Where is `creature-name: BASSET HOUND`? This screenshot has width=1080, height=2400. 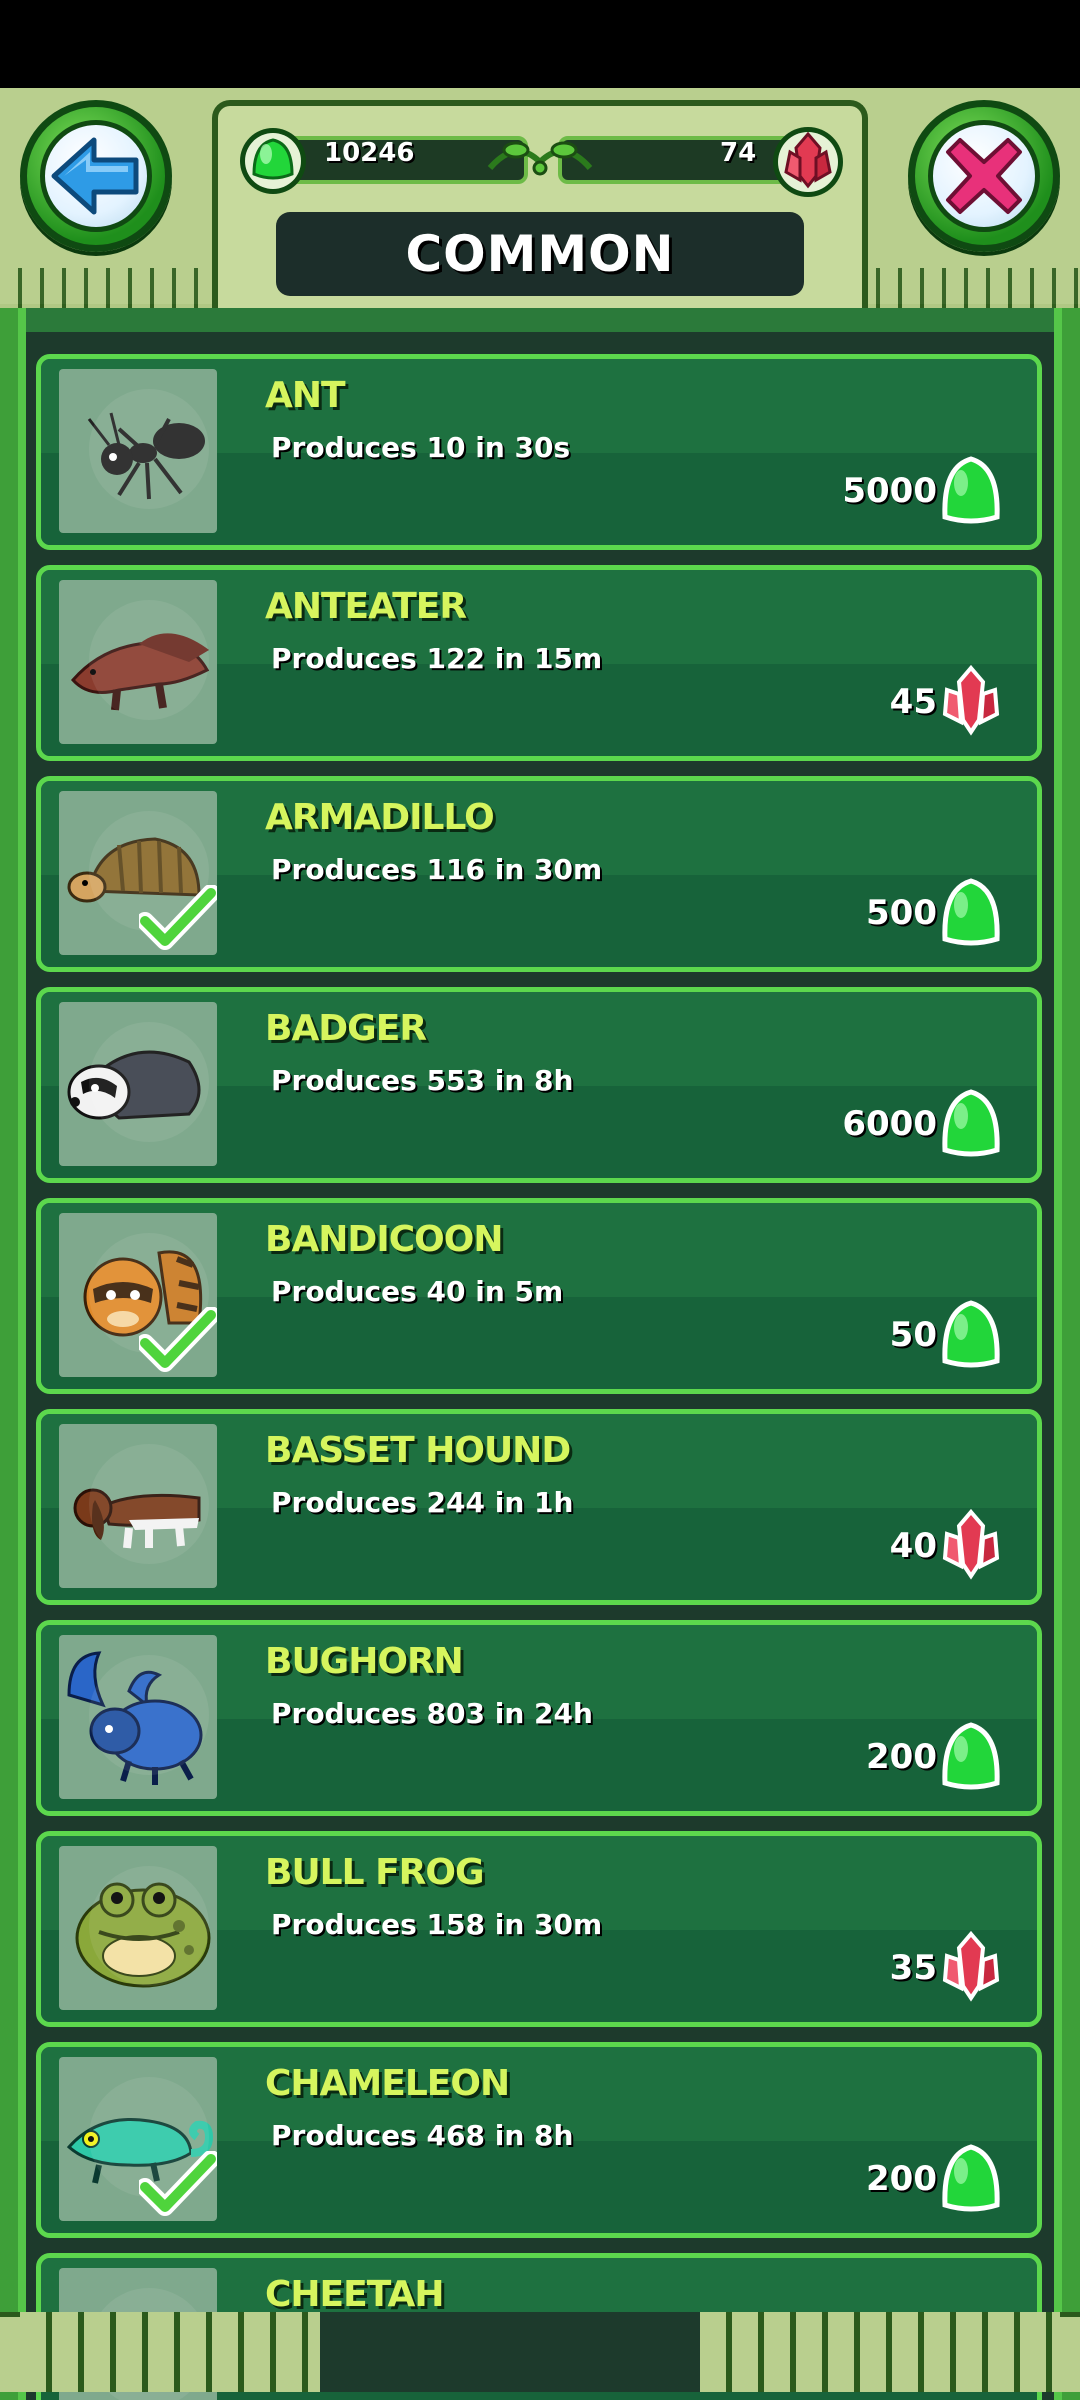 creature-name: BASSET HOUND is located at coordinates (418, 1450).